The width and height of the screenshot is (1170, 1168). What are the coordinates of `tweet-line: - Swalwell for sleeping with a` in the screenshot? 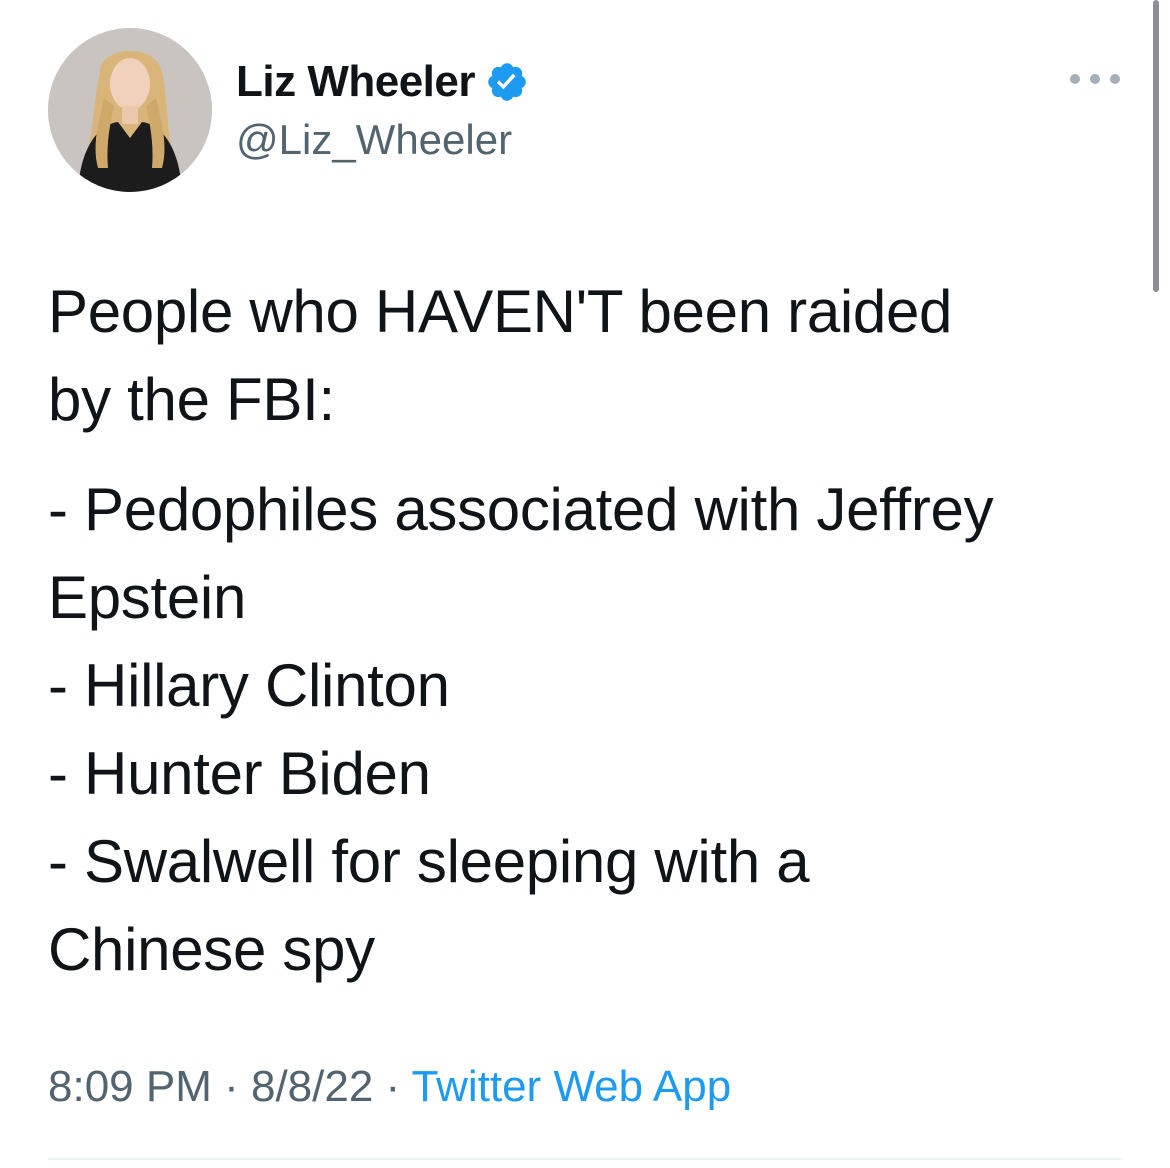 It's located at (429, 861).